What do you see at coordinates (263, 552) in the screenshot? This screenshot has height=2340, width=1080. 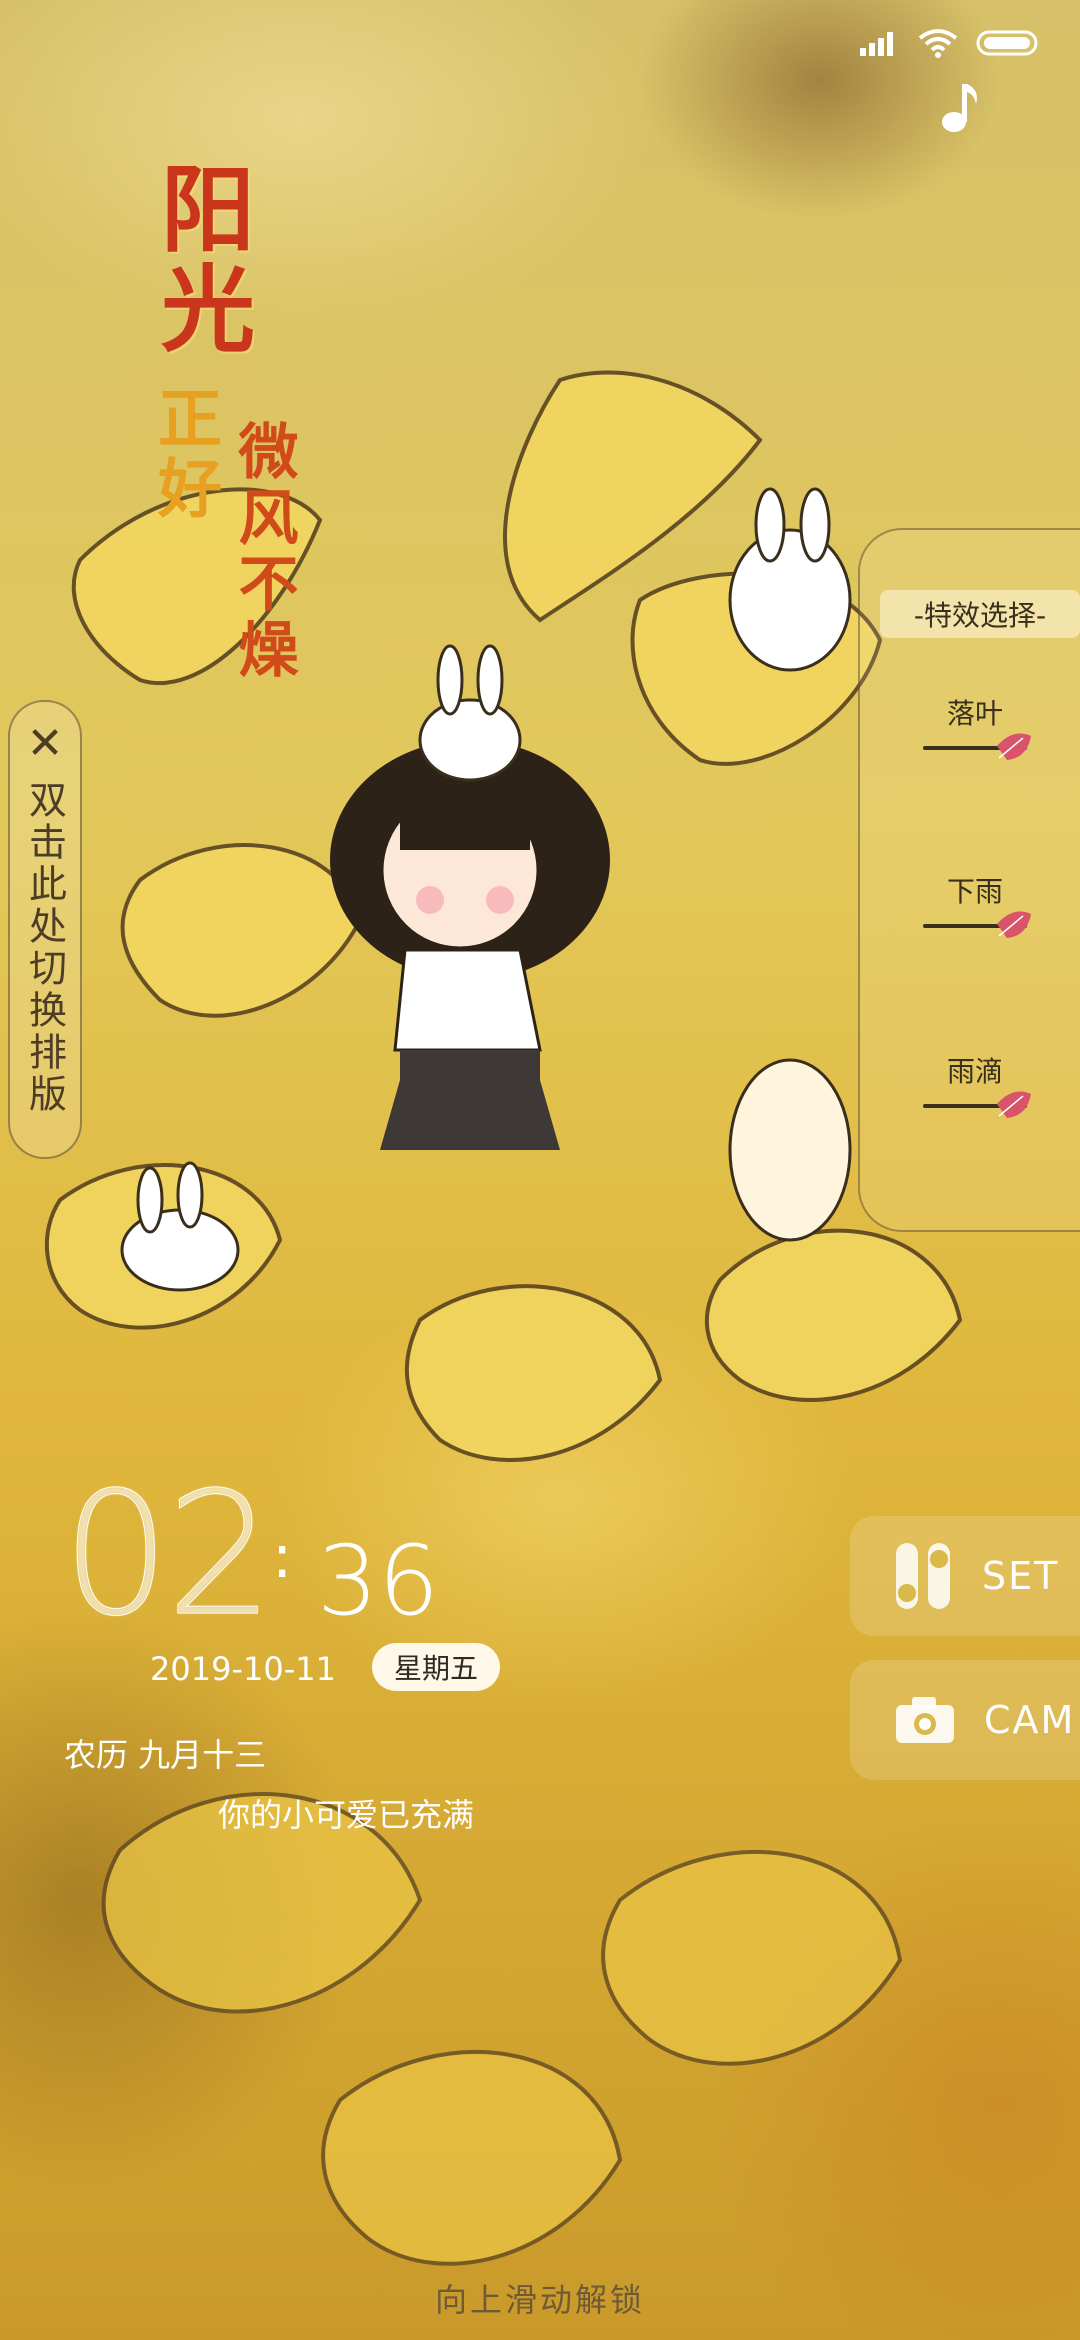 I see `title-line-3: 微风不燥` at bounding box center [263, 552].